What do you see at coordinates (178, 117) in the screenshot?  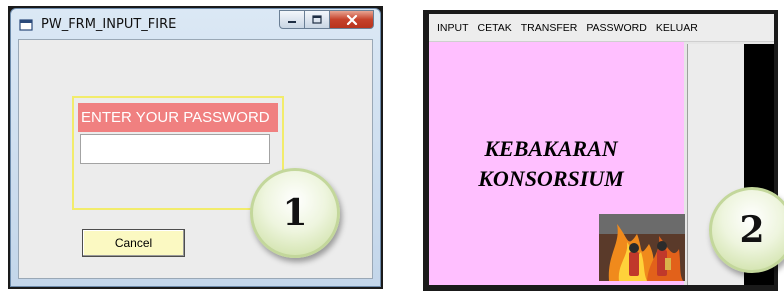 I see `password-label: ENTER YOUR PASSWORD` at bounding box center [178, 117].